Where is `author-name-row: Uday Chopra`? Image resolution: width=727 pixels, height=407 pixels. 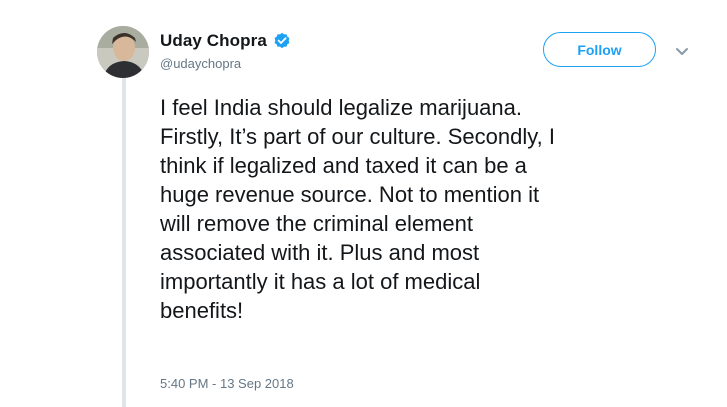 author-name-row: Uday Chopra is located at coordinates (225, 41).